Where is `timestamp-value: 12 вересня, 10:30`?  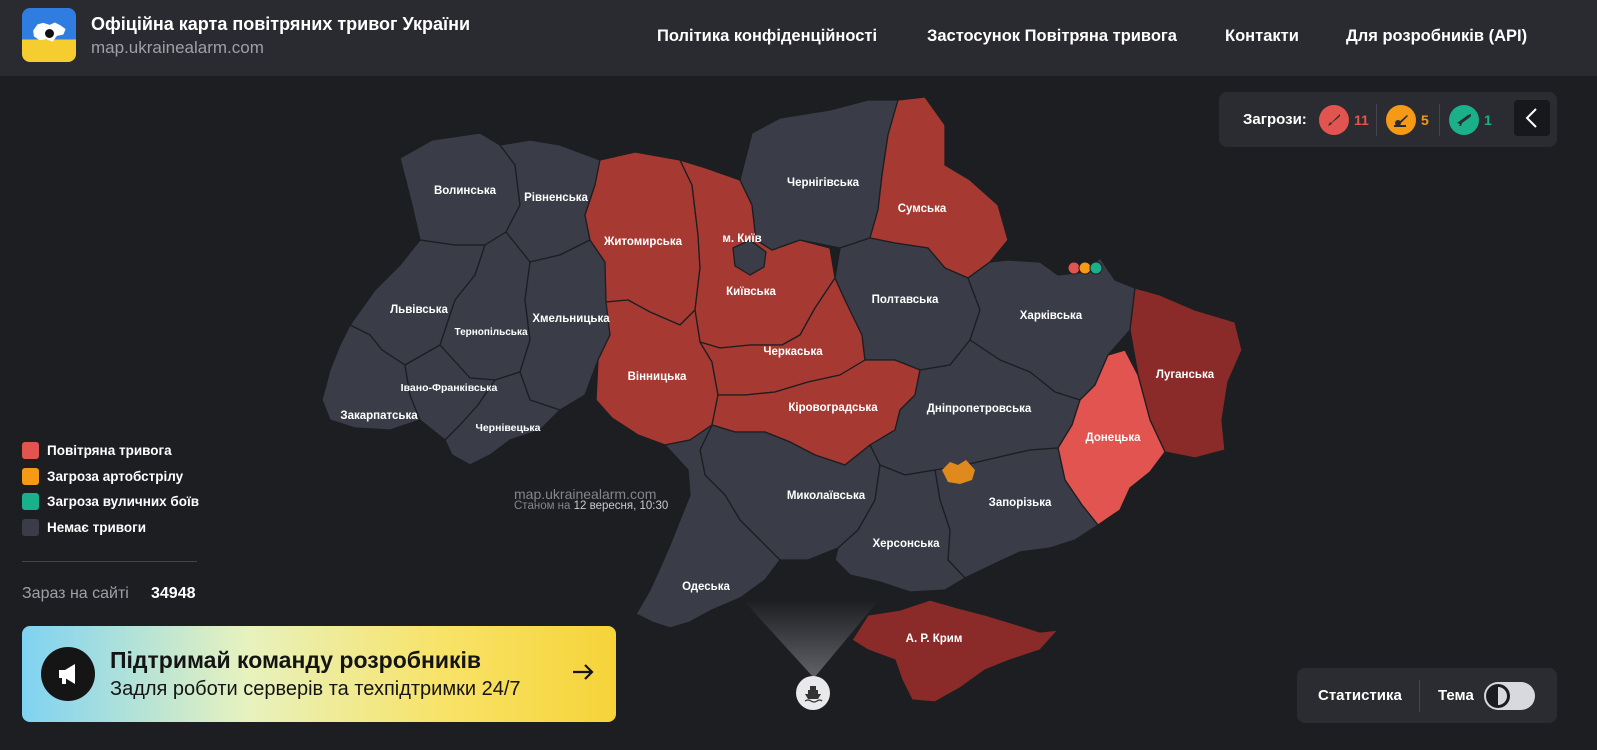 timestamp-value: 12 вересня, 10:30 is located at coordinates (621, 506).